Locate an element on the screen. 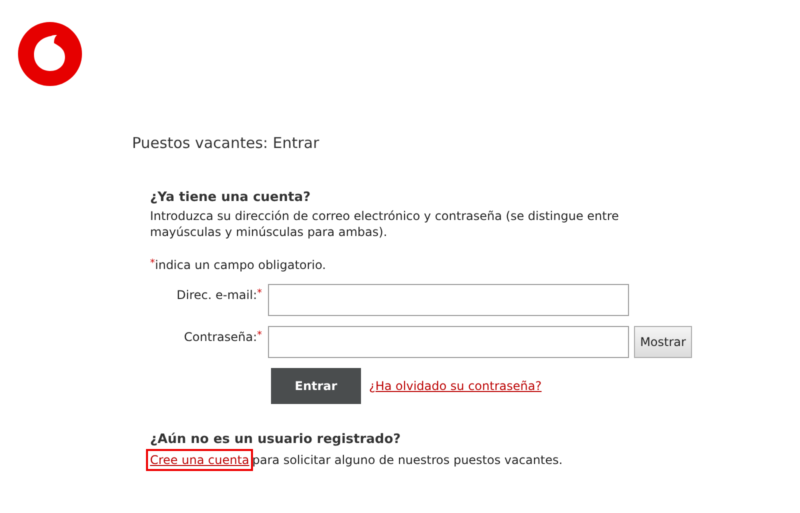 This screenshot has height=513, width=800. section-heading: ¿Aún no es un usuario registrado? is located at coordinates (276, 439).